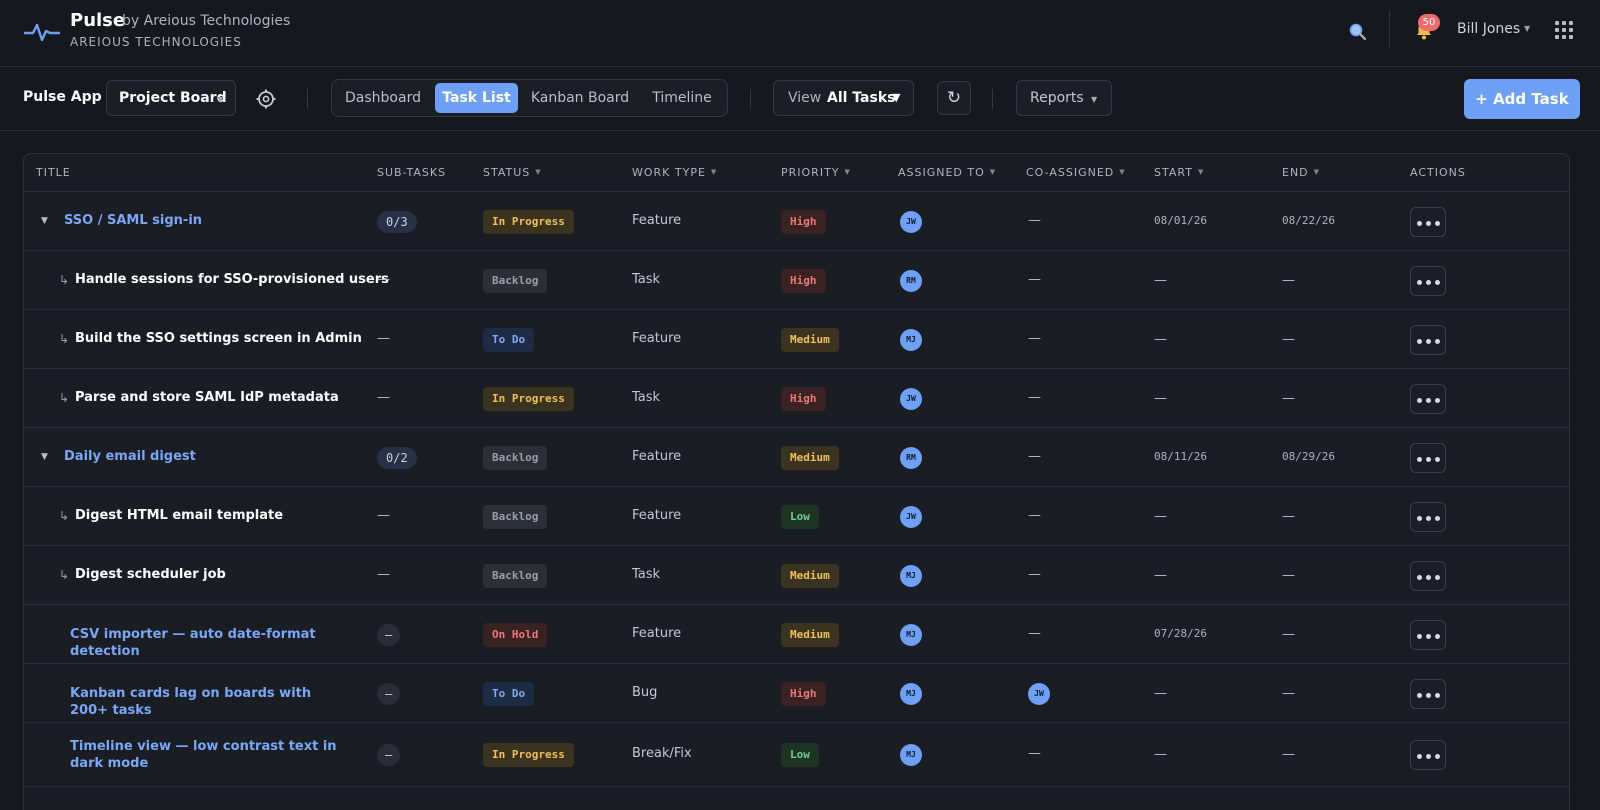 This screenshot has width=1600, height=810. Describe the element at coordinates (1522, 99) in the screenshot. I see `add-task-button: + Add Task` at that location.